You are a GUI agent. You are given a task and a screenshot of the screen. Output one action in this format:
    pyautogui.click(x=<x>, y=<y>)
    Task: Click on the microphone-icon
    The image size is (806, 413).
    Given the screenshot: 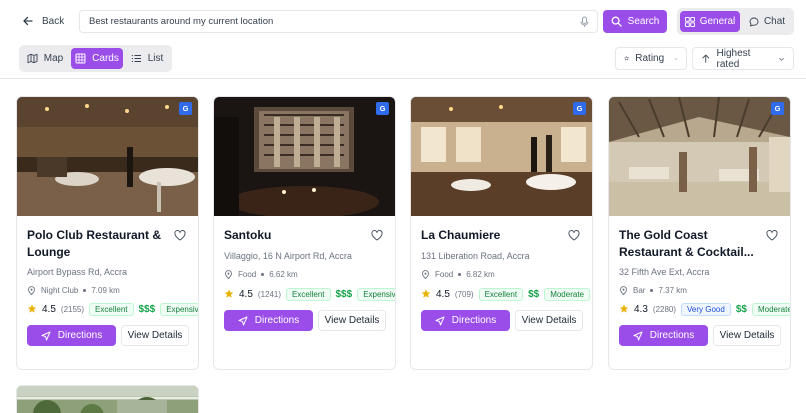 What is the action you would take?
    pyautogui.click(x=584, y=22)
    